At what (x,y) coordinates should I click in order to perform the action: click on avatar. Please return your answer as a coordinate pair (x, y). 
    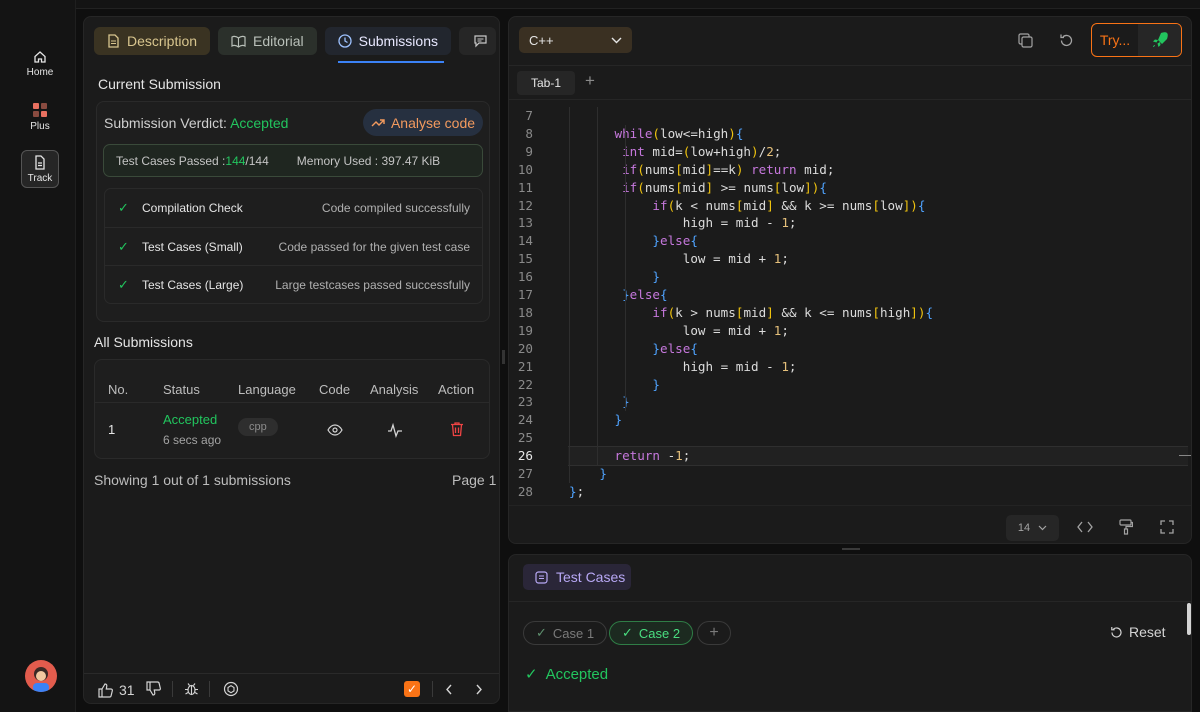
    Looking at the image, I should click on (41, 676).